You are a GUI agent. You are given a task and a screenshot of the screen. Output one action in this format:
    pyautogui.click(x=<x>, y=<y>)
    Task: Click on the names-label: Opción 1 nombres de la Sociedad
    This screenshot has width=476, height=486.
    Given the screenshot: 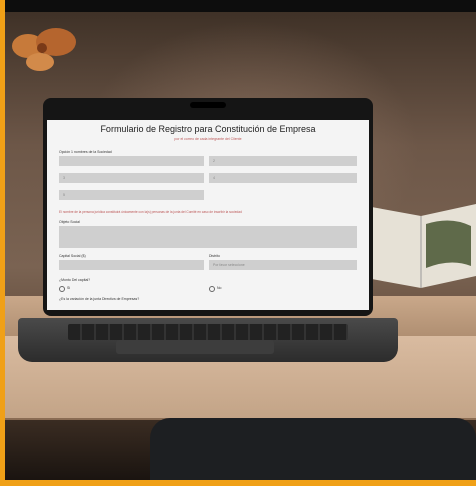 What is the action you would take?
    pyautogui.click(x=85, y=152)
    